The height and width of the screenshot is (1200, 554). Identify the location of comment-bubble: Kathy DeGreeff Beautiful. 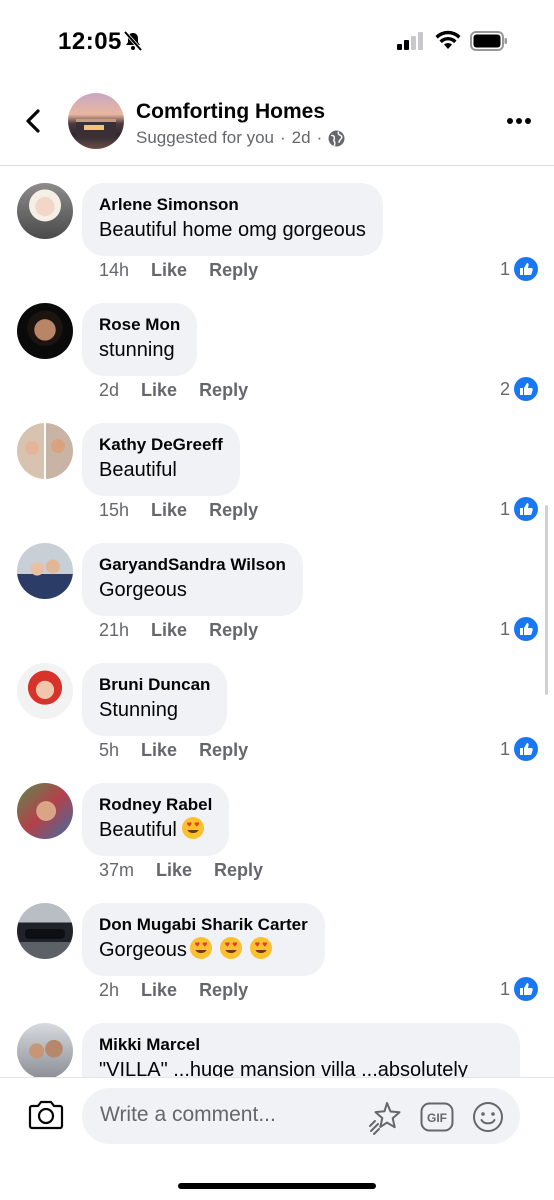
(161, 459).